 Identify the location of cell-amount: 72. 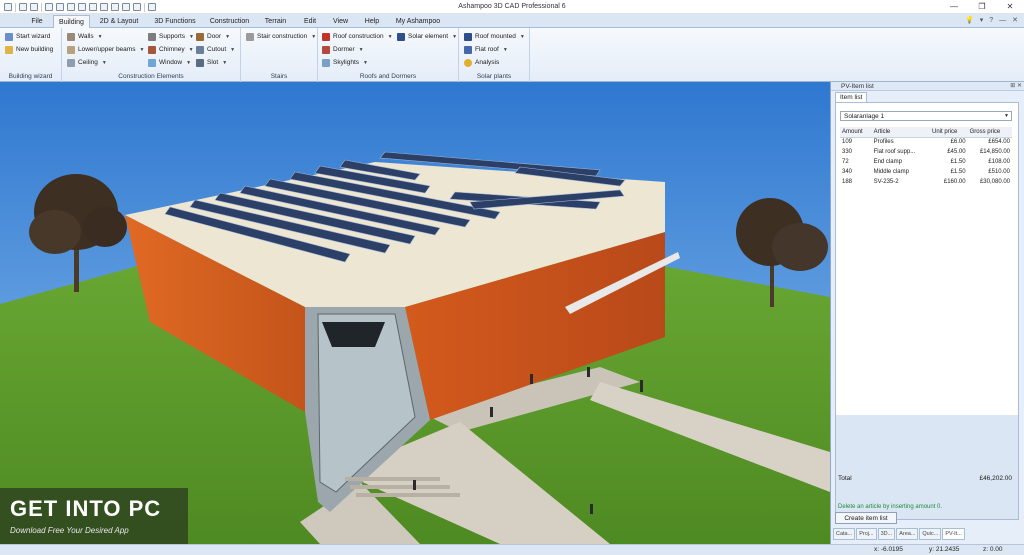
(856, 162).